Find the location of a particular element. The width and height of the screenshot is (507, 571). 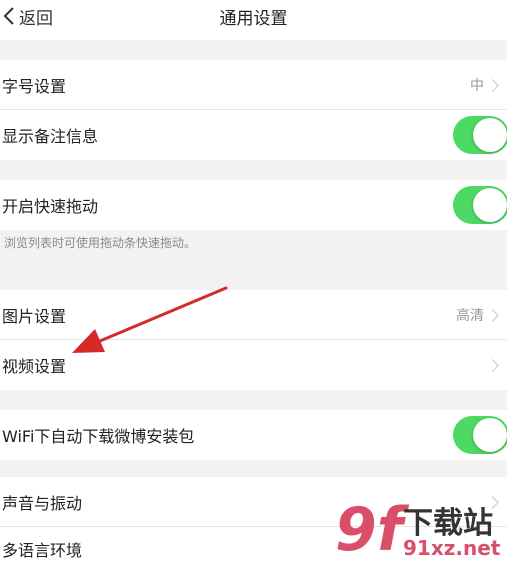

wifi-download-row: WiFi下自动下载微博安装包 is located at coordinates (253, 435).